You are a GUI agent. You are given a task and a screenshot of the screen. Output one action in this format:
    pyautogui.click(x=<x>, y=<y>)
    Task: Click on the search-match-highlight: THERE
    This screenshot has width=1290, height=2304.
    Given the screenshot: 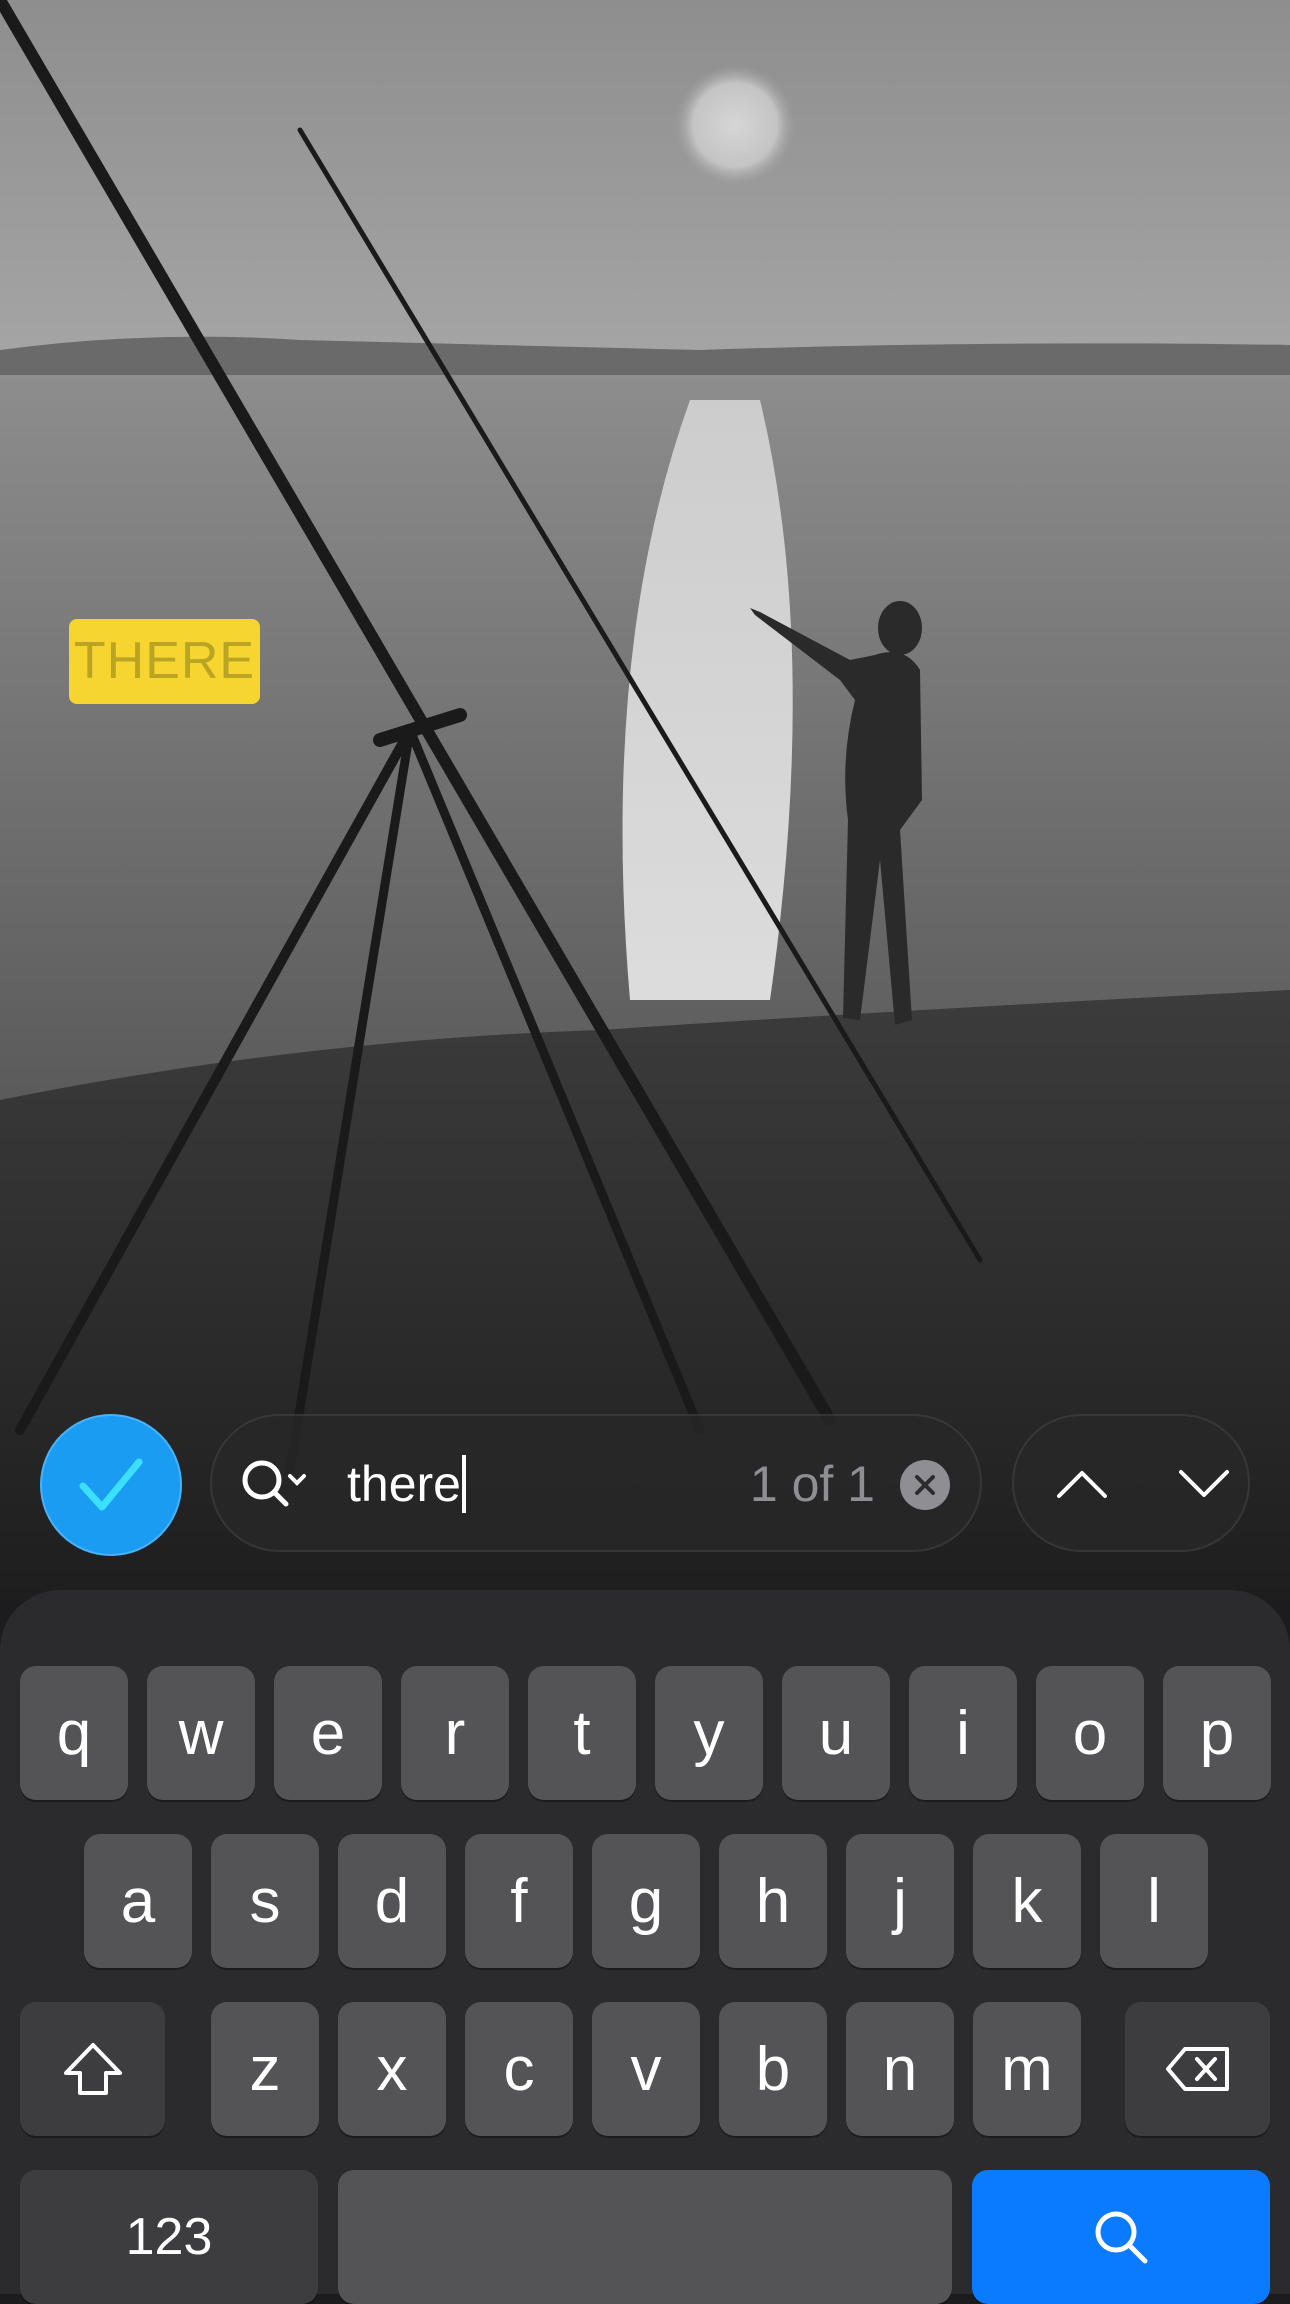 What is the action you would take?
    pyautogui.click(x=164, y=661)
    